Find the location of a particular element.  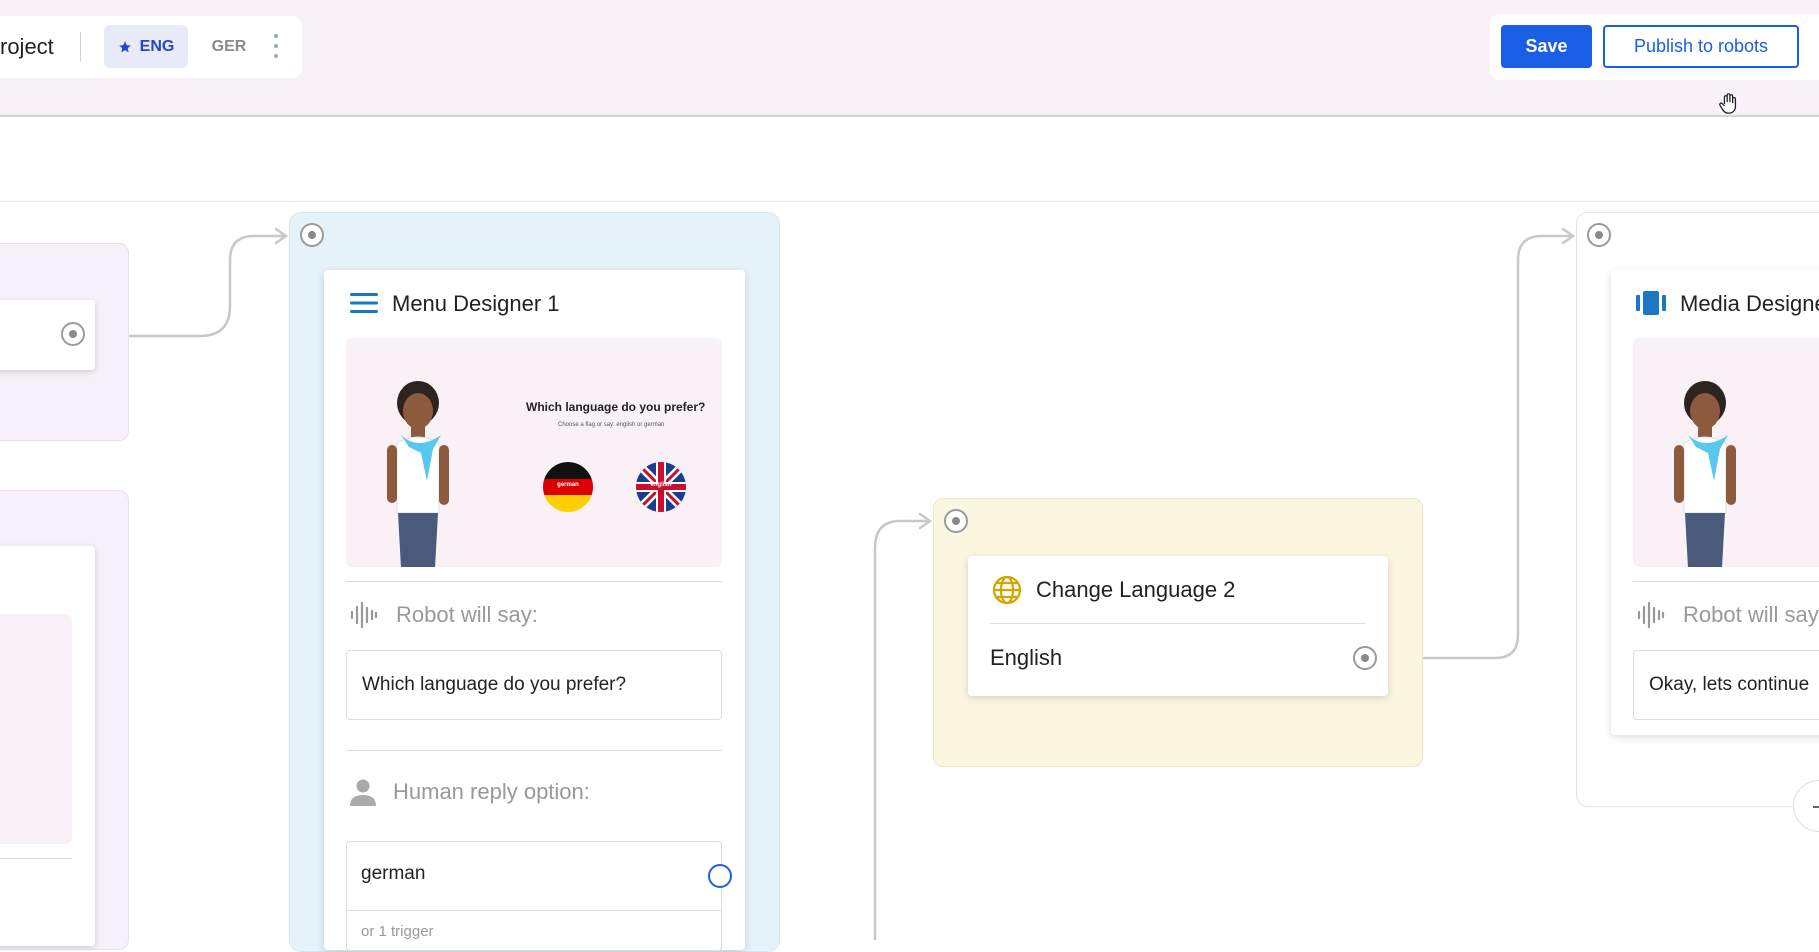

language-tab-eng: ENG is located at coordinates (146, 46).